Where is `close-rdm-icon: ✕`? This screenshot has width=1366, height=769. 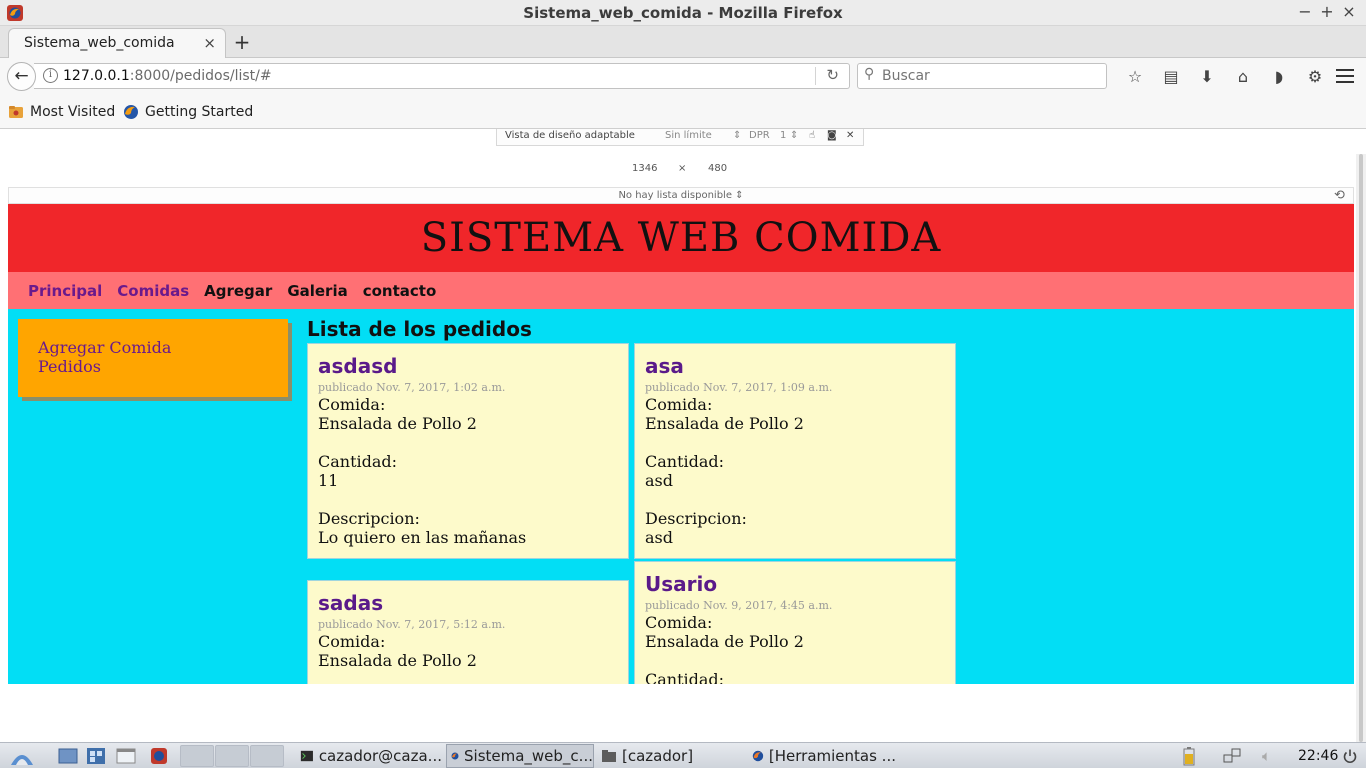 close-rdm-icon: ✕ is located at coordinates (850, 135).